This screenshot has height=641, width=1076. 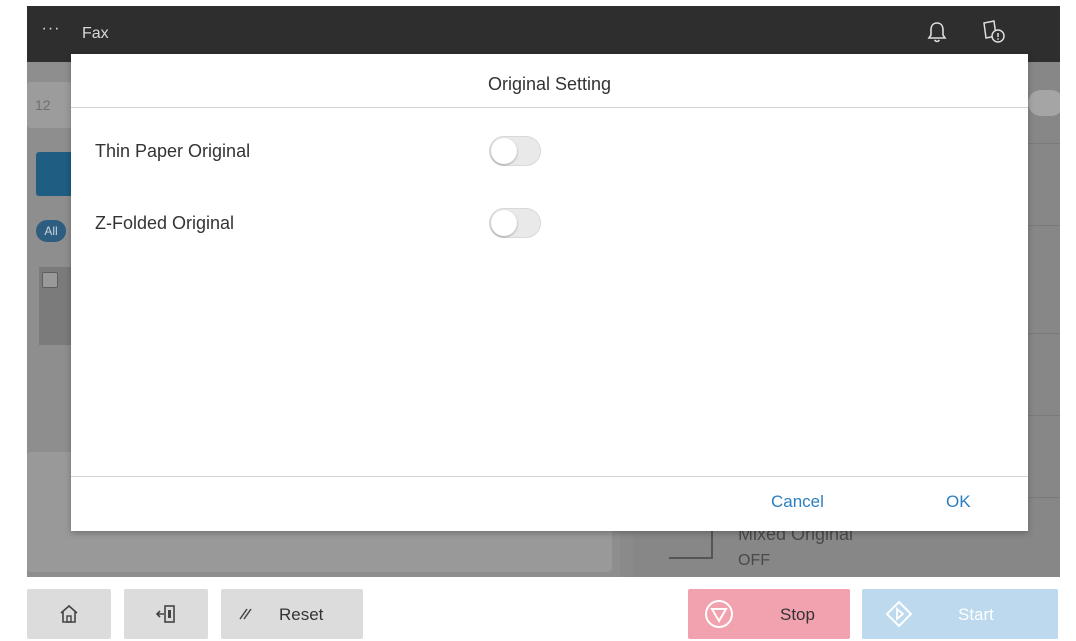 I want to click on logout-button, so click(x=166, y=614).